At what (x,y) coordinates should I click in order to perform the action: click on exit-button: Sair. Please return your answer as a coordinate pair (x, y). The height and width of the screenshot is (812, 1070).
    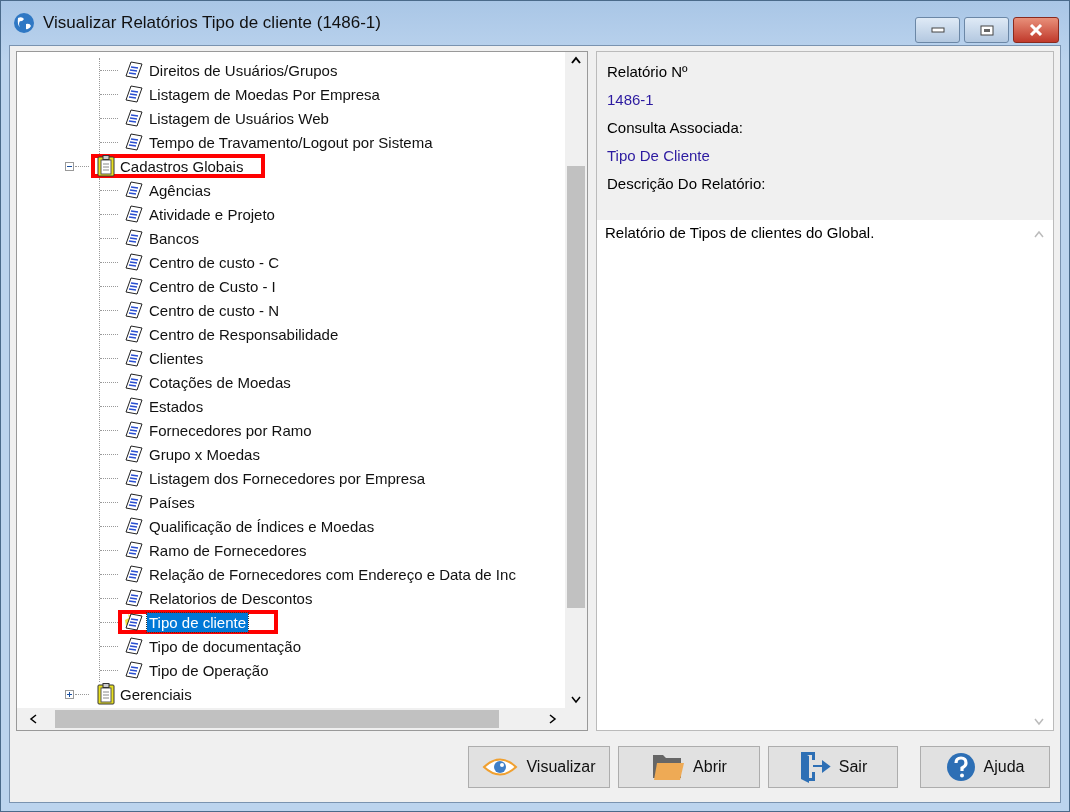
    Looking at the image, I should click on (833, 766).